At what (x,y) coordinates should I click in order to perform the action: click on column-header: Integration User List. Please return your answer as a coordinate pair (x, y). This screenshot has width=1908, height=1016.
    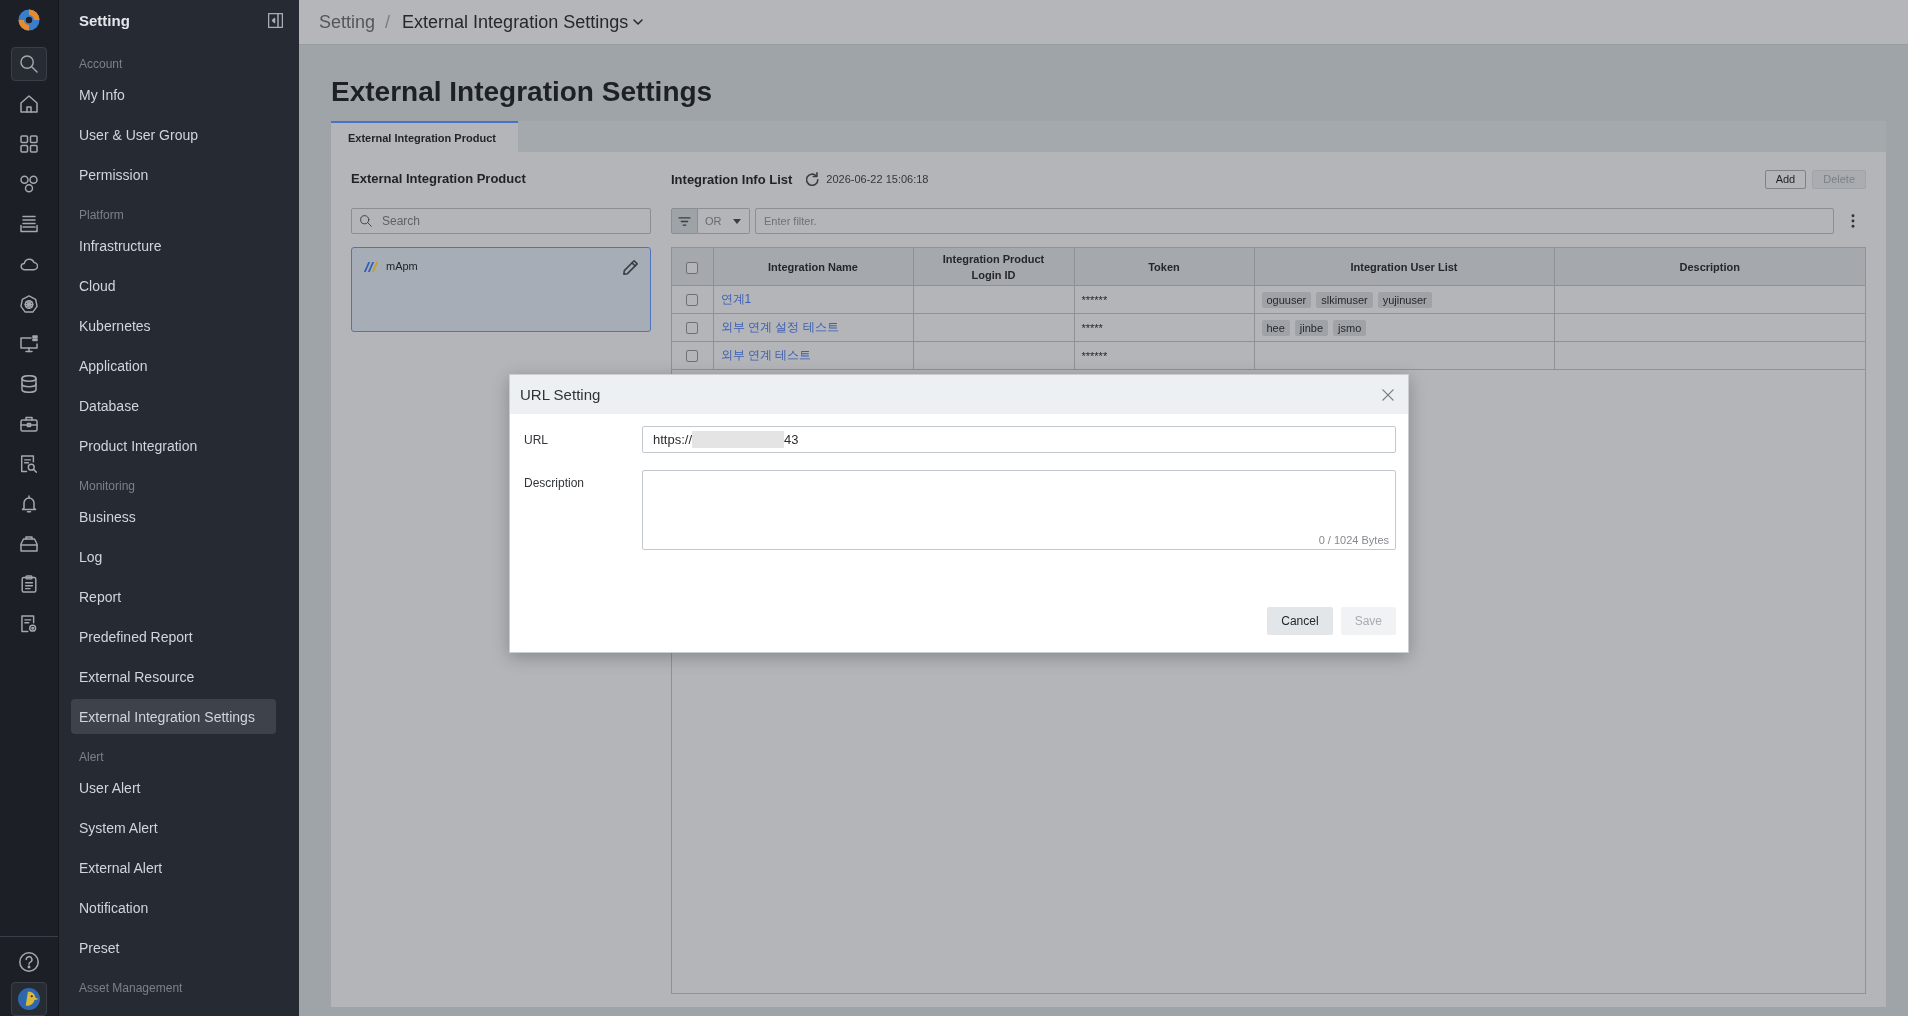
    Looking at the image, I should click on (1404, 267).